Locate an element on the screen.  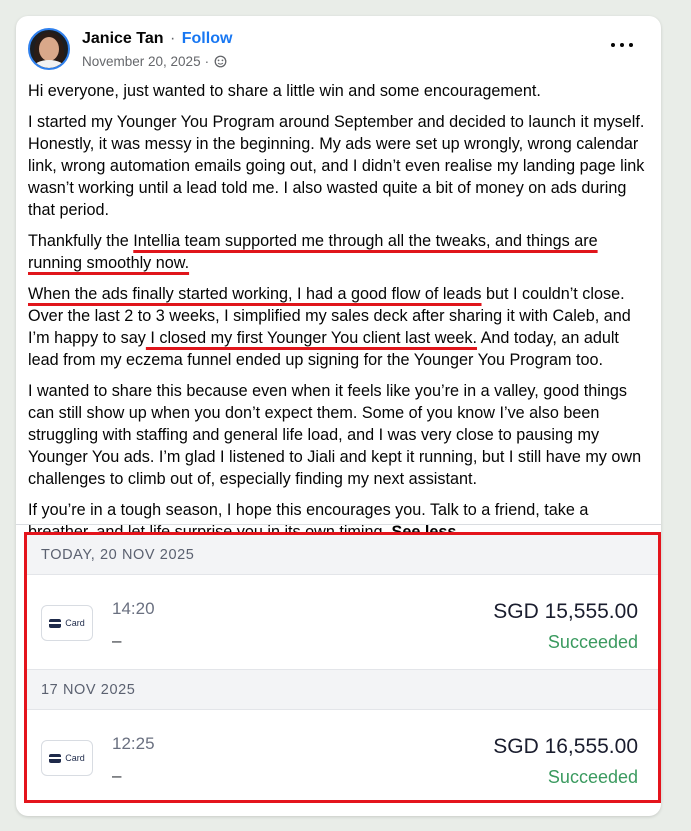
date-header-17-nov: 17 NOV 2025 is located at coordinates (342, 690).